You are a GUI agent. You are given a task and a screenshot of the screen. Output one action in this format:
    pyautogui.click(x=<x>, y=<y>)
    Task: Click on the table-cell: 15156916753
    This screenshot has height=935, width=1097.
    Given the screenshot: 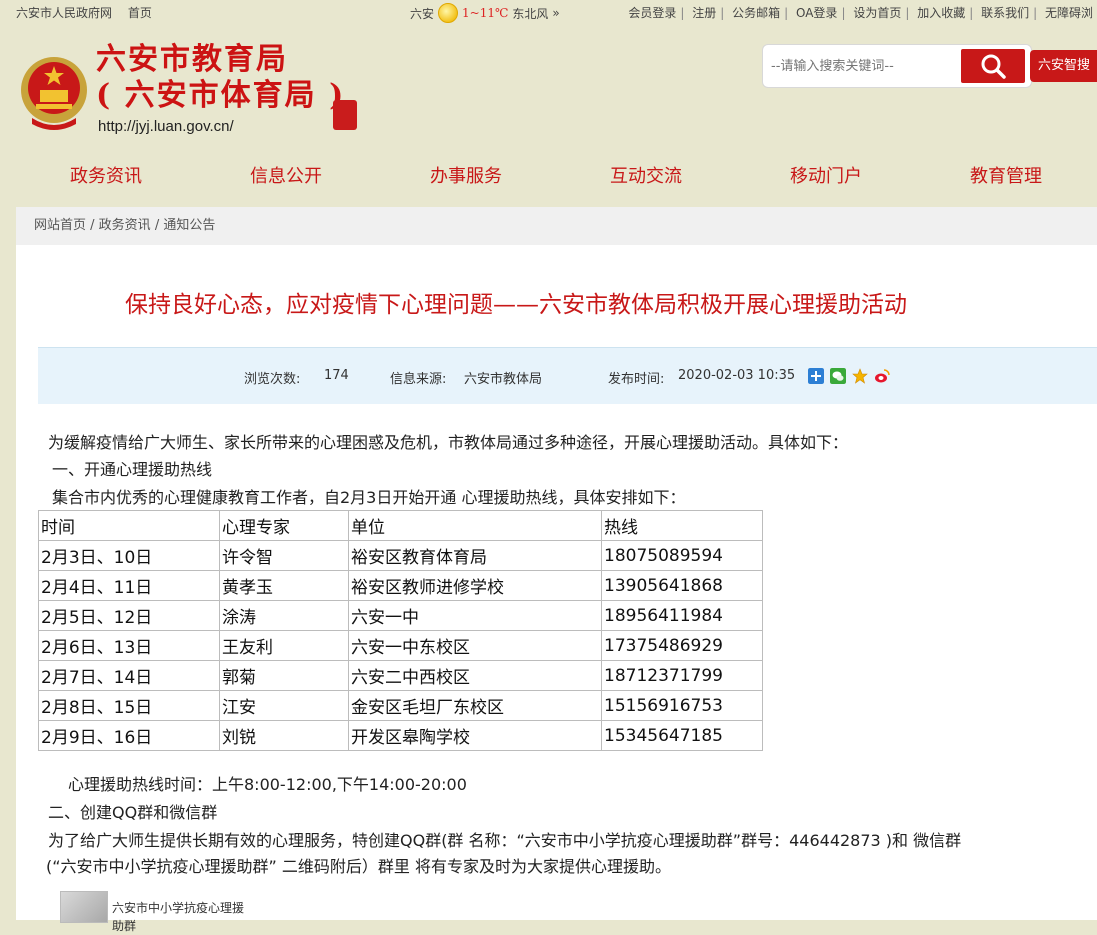 What is the action you would take?
    pyautogui.click(x=682, y=705)
    